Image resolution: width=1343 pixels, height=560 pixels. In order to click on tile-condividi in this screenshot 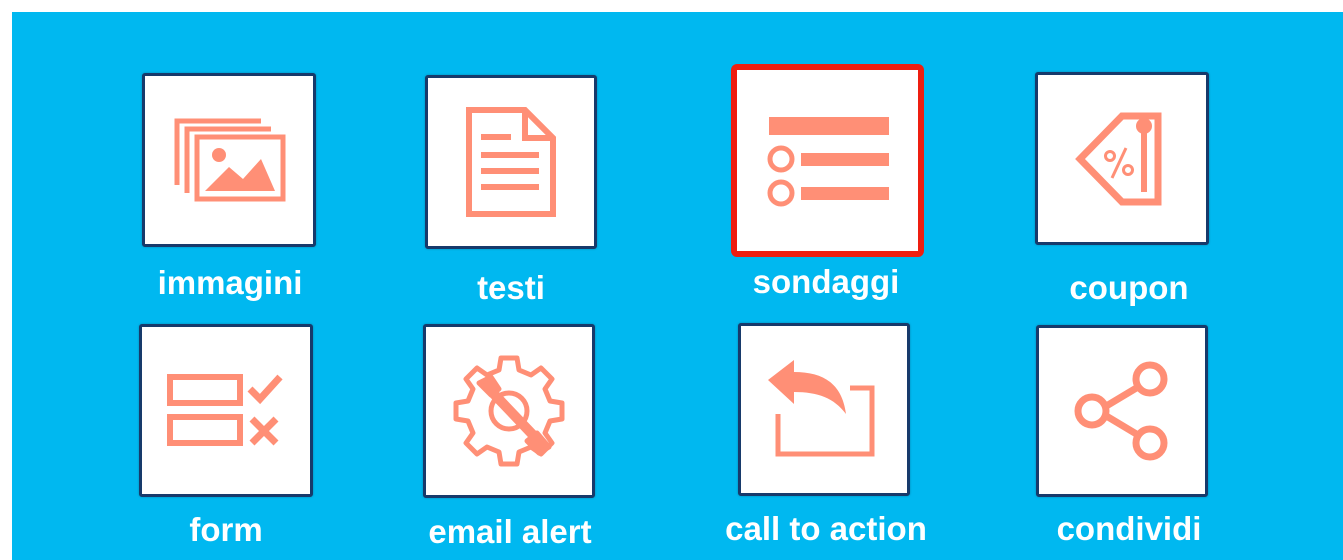, I will do `click(1122, 411)`.